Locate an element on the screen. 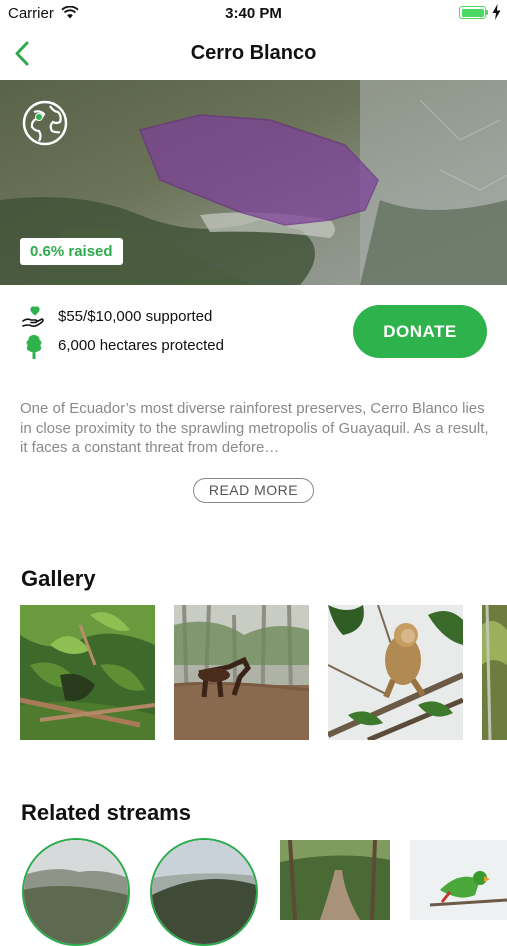  charging-bolt-icon is located at coordinates (496, 14).